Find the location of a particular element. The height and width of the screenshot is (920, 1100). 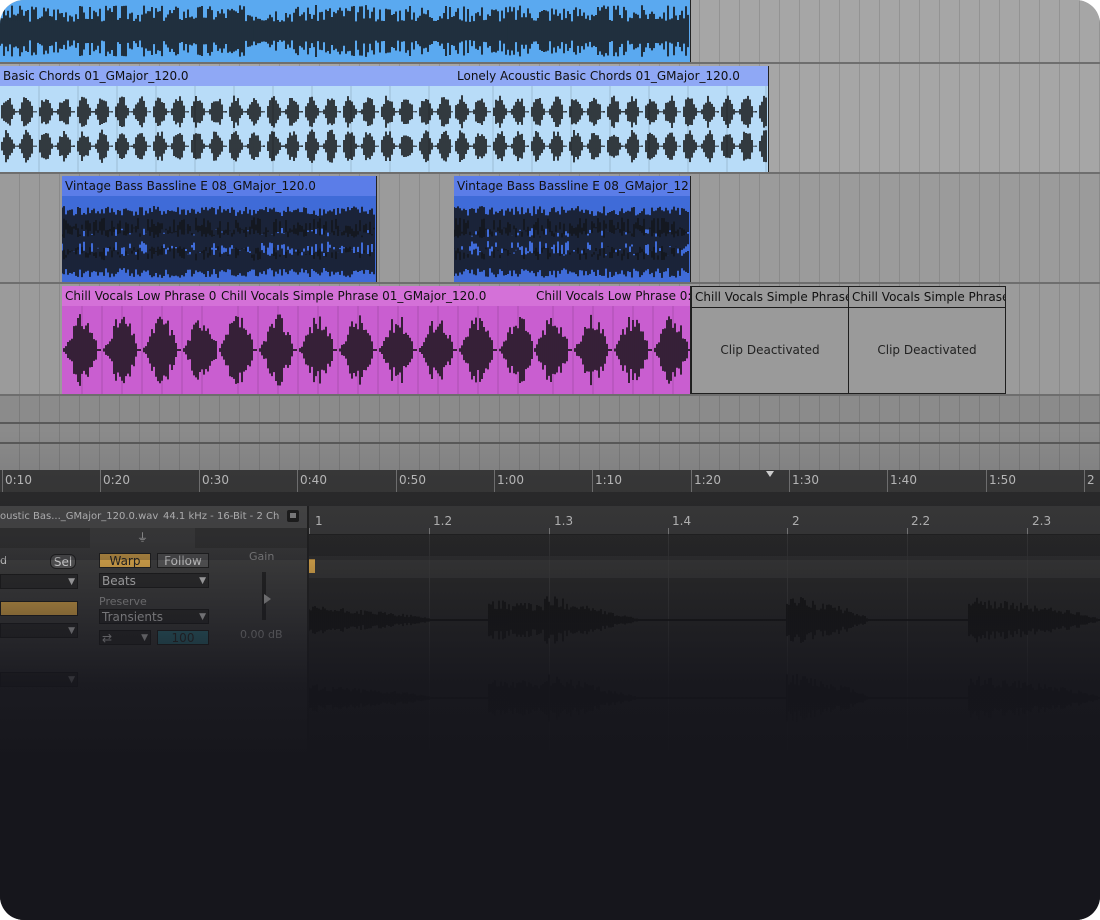

clip-chords-1: Basic Chords 01_GMajor_120.0 is located at coordinates (227, 119).